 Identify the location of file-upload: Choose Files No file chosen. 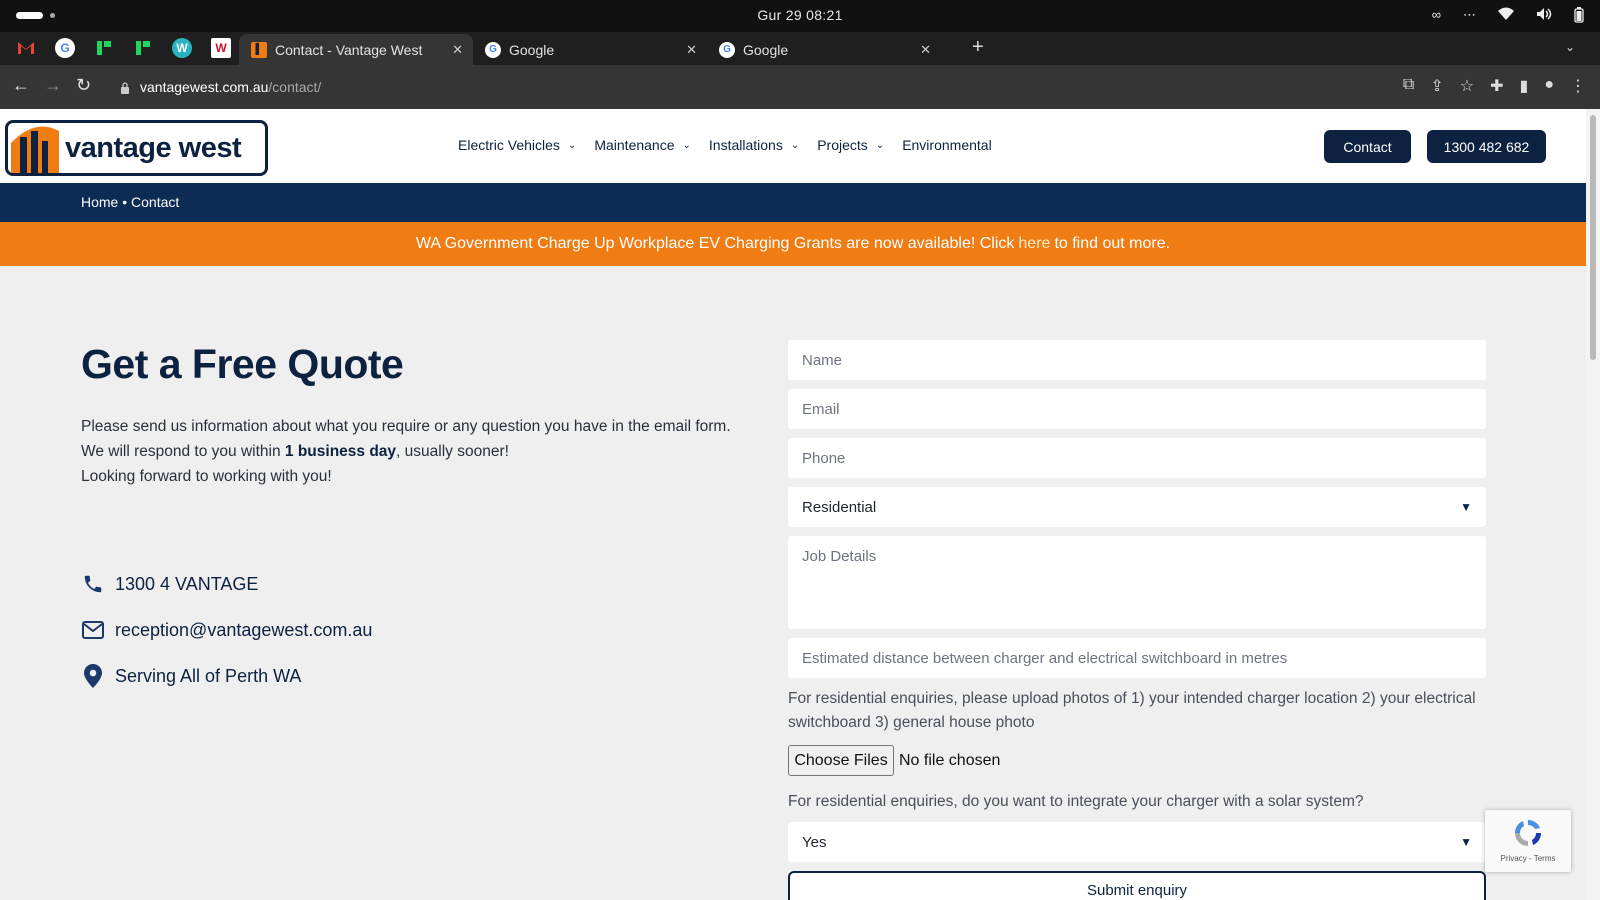
(1137, 760).